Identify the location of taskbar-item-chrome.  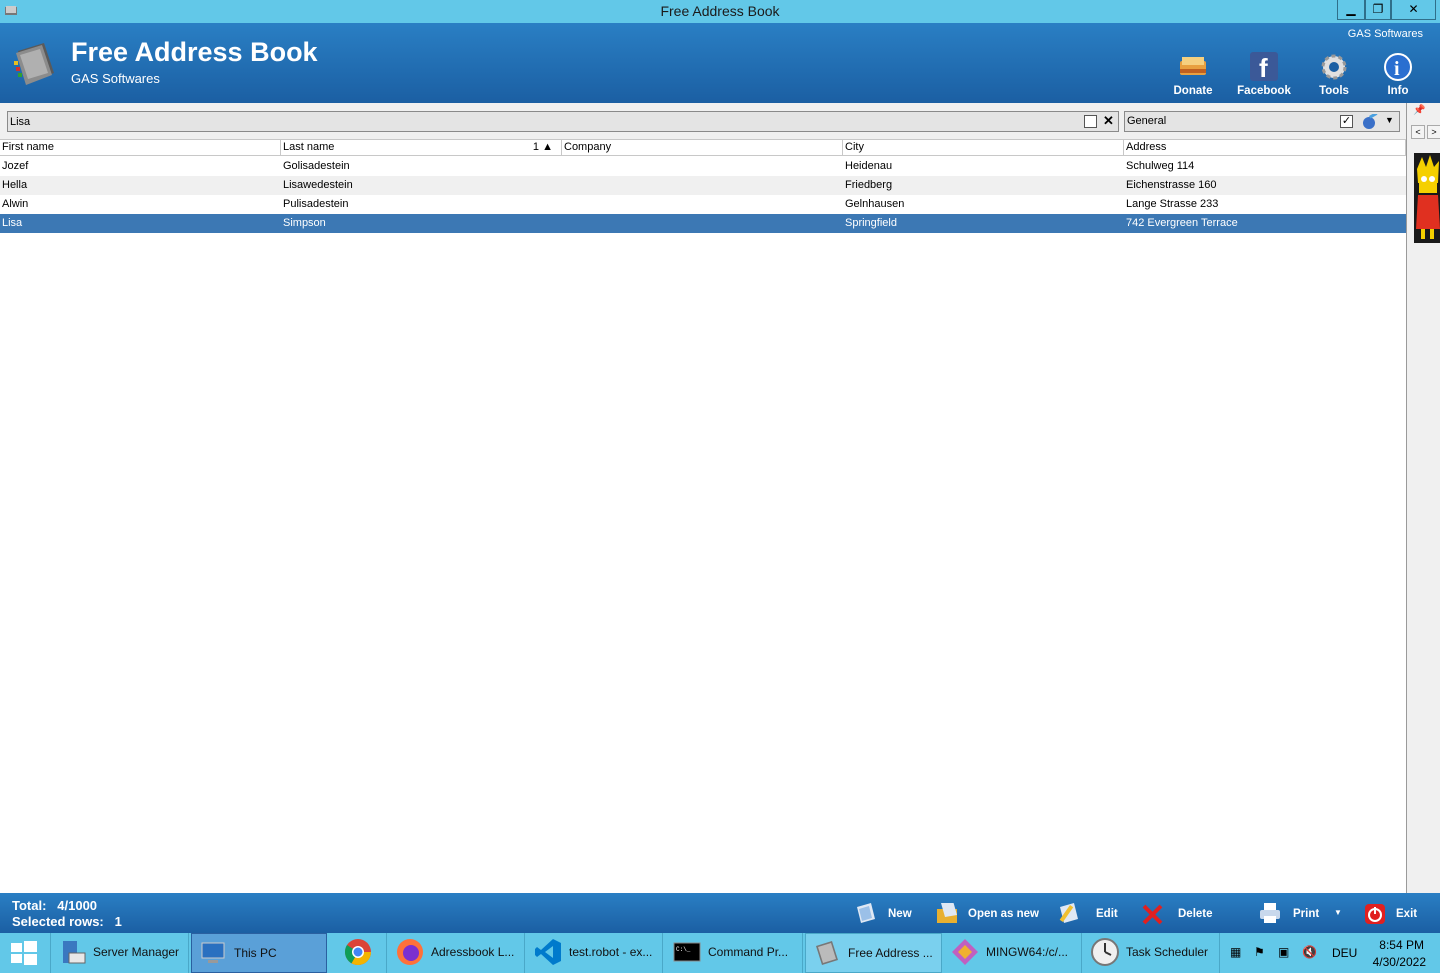
(358, 953).